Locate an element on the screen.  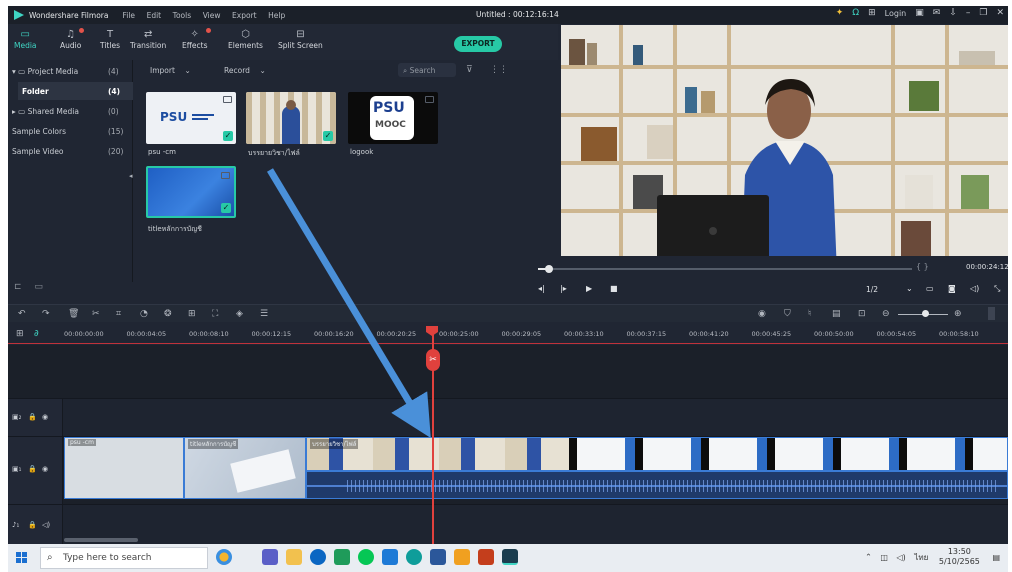
stop-icon: ■ is located at coordinates (614, 288).